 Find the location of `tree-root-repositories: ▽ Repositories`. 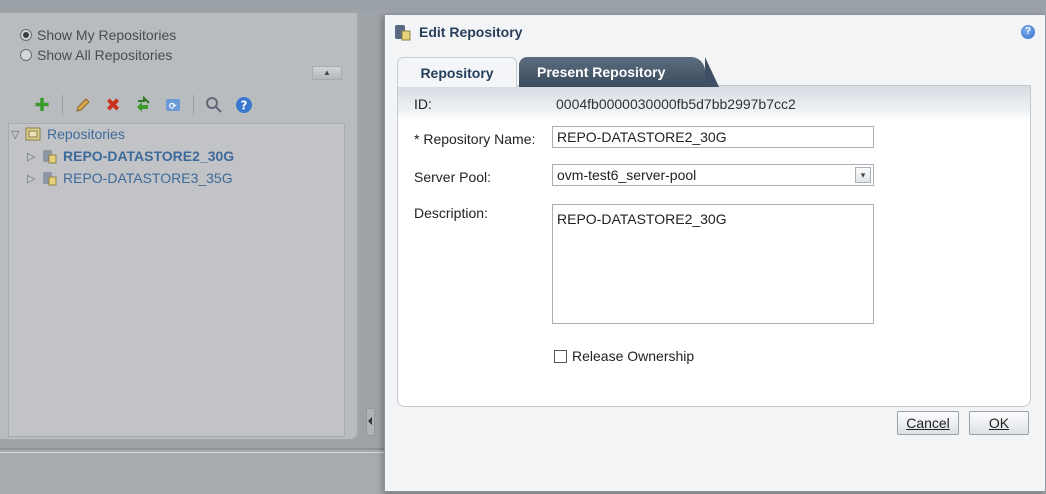

tree-root-repositories: ▽ Repositories is located at coordinates (68, 134).